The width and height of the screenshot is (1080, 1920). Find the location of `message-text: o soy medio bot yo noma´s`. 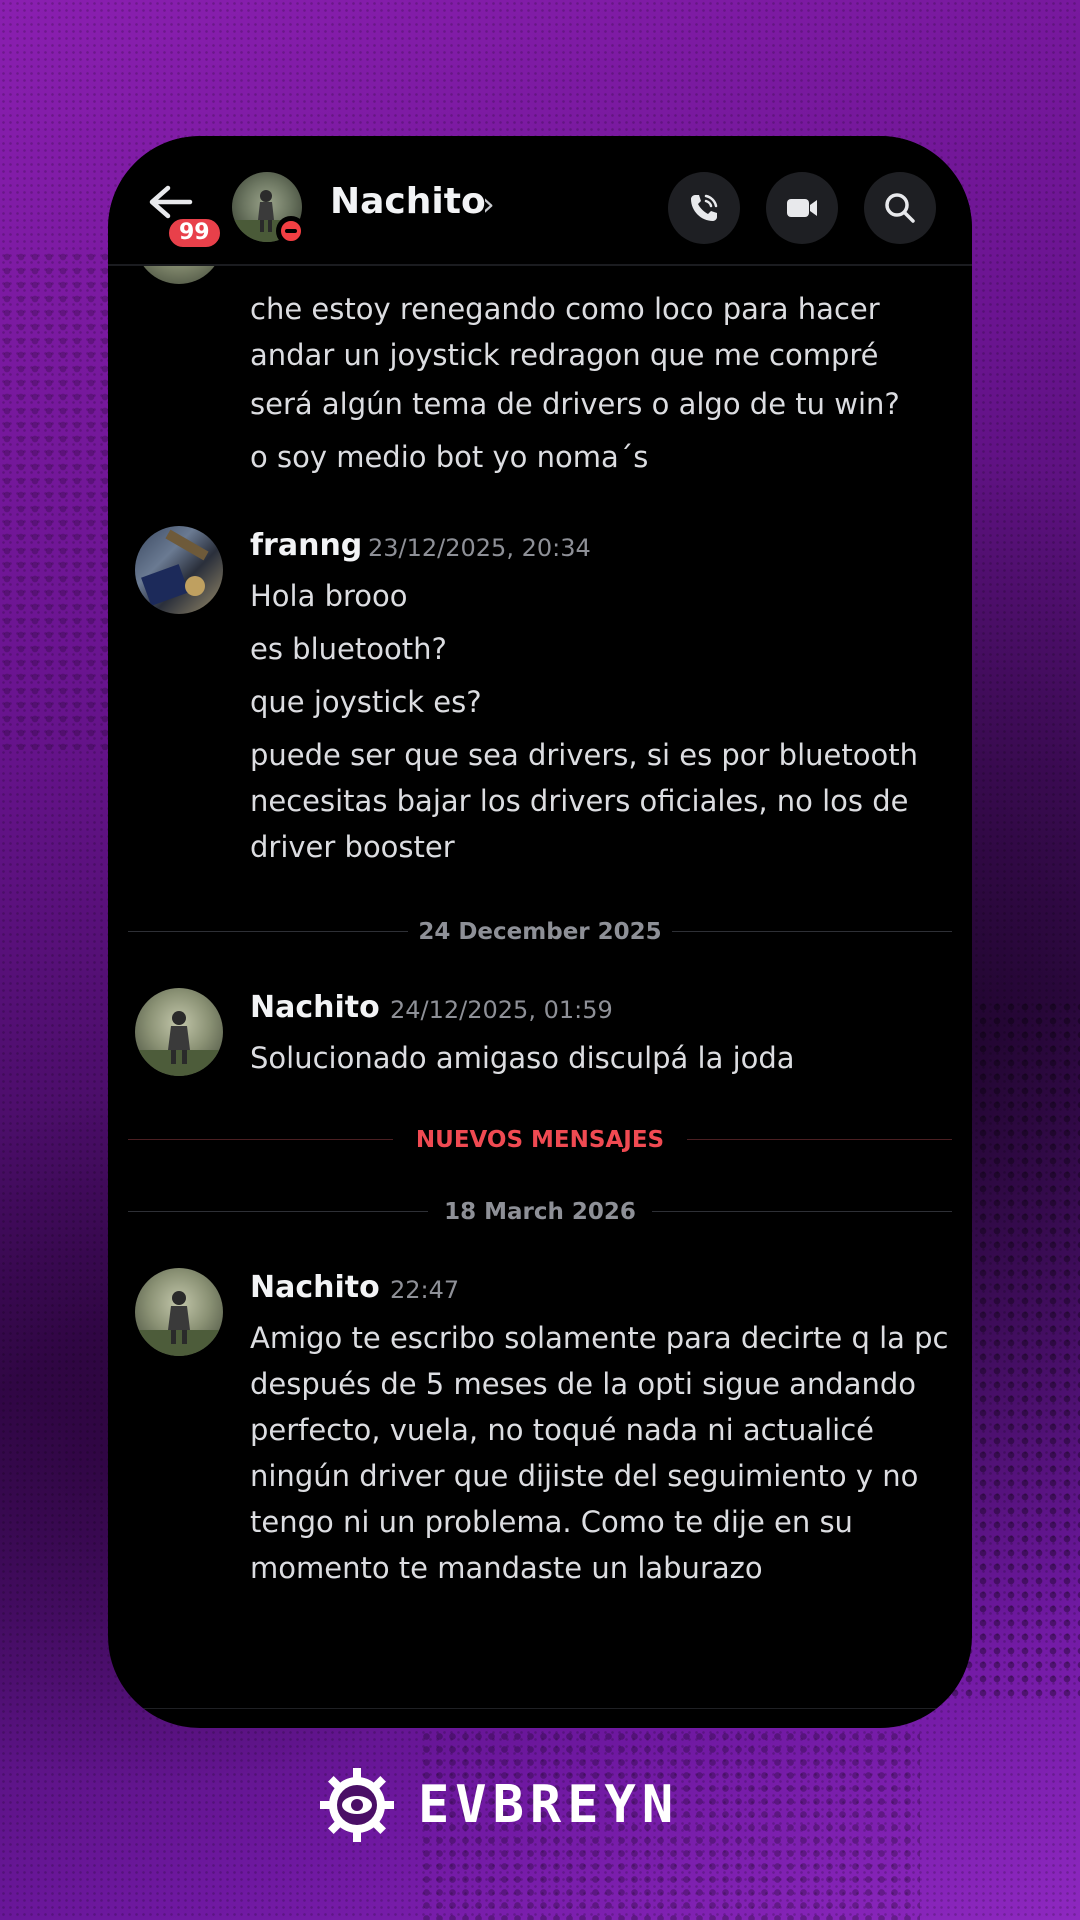

message-text: o soy medio bot yo noma´s is located at coordinates (449, 457).